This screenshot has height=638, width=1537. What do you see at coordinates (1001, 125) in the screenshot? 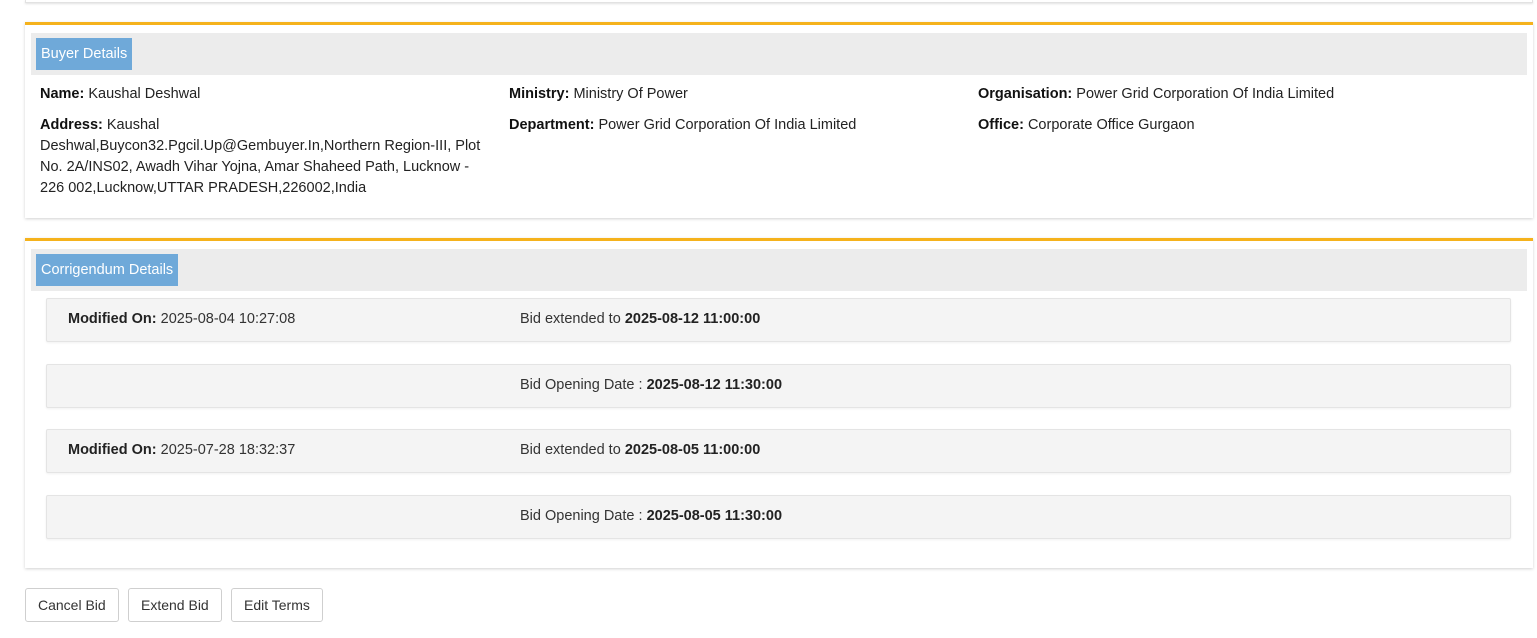
I see `buyer-office-label: Office:` at bounding box center [1001, 125].